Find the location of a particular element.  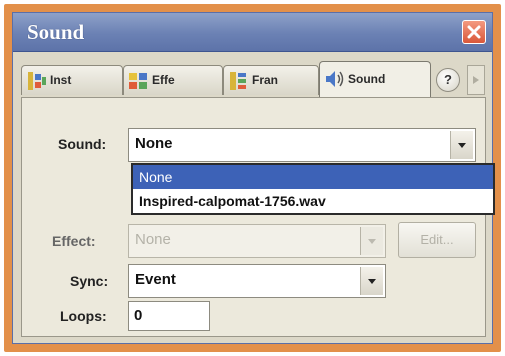

effect-label: Effect: is located at coordinates (74, 241).